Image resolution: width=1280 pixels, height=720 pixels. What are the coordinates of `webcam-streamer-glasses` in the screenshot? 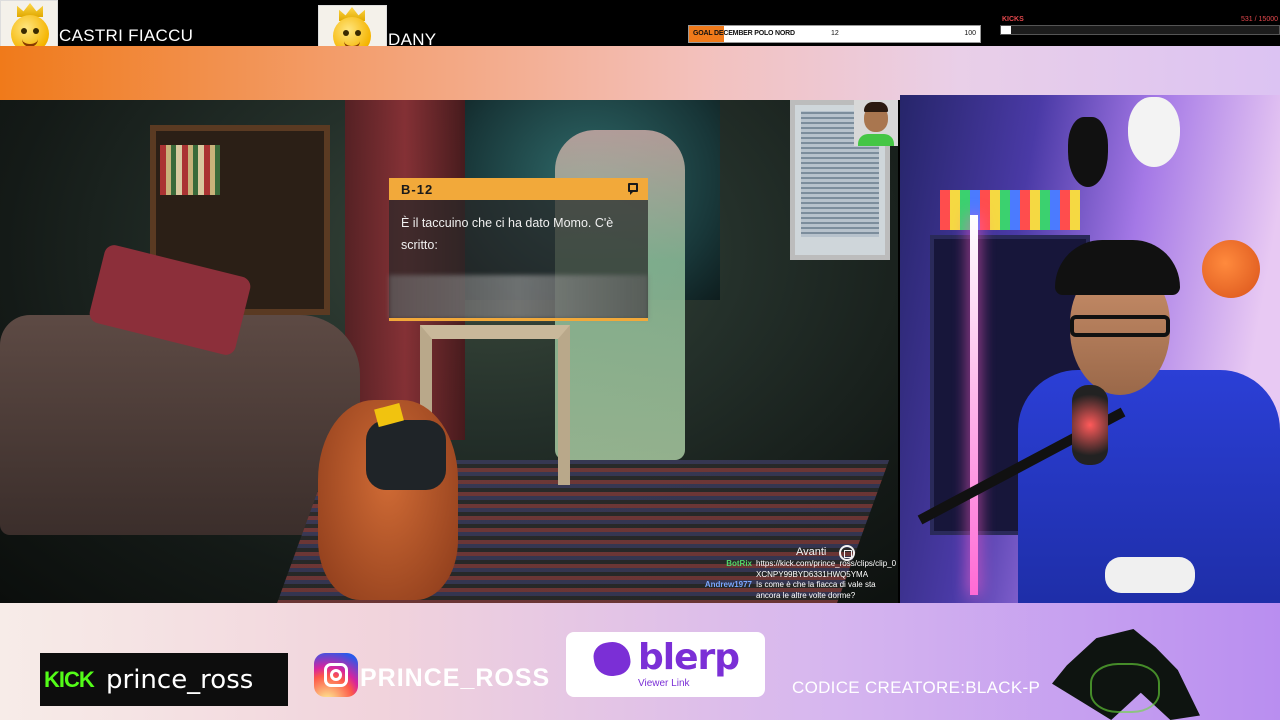 It's located at (1120, 326).